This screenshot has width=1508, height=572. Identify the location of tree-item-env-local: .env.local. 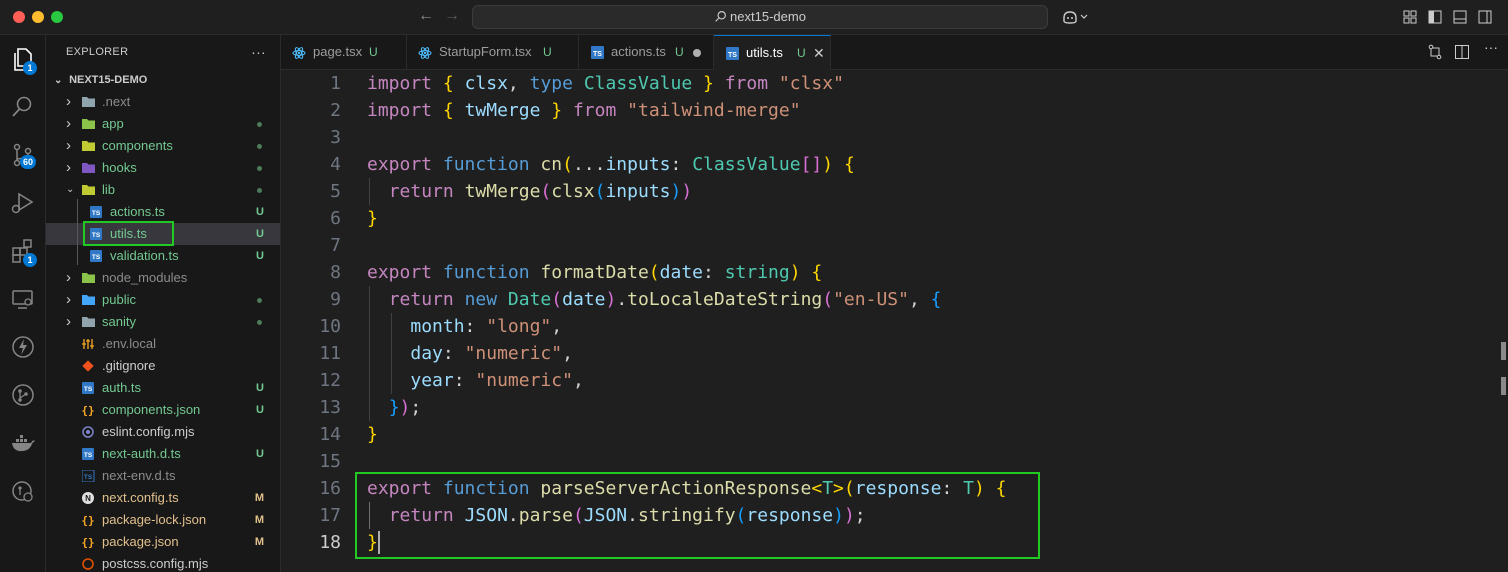
(163, 344).